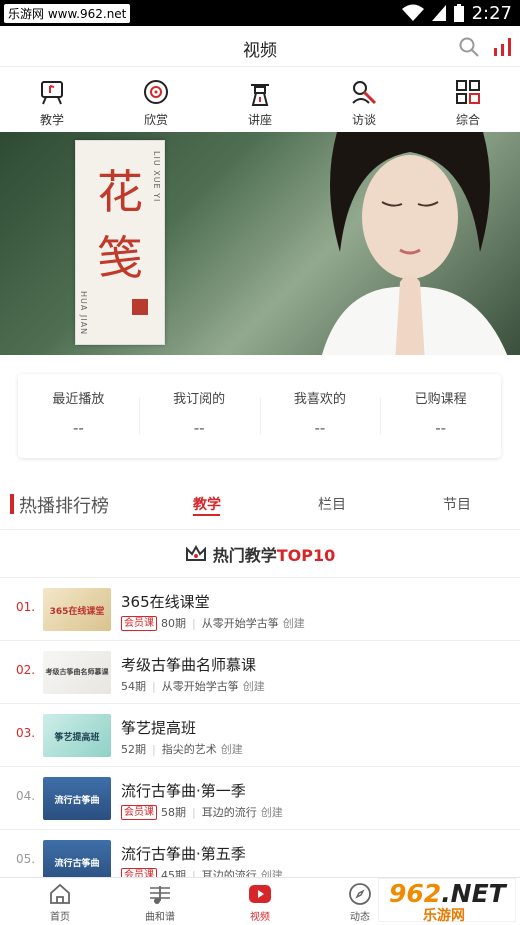 This screenshot has height=925, width=520. I want to click on category-nav: 教学 欣赏 讲座 访谈 综合, so click(260, 99).